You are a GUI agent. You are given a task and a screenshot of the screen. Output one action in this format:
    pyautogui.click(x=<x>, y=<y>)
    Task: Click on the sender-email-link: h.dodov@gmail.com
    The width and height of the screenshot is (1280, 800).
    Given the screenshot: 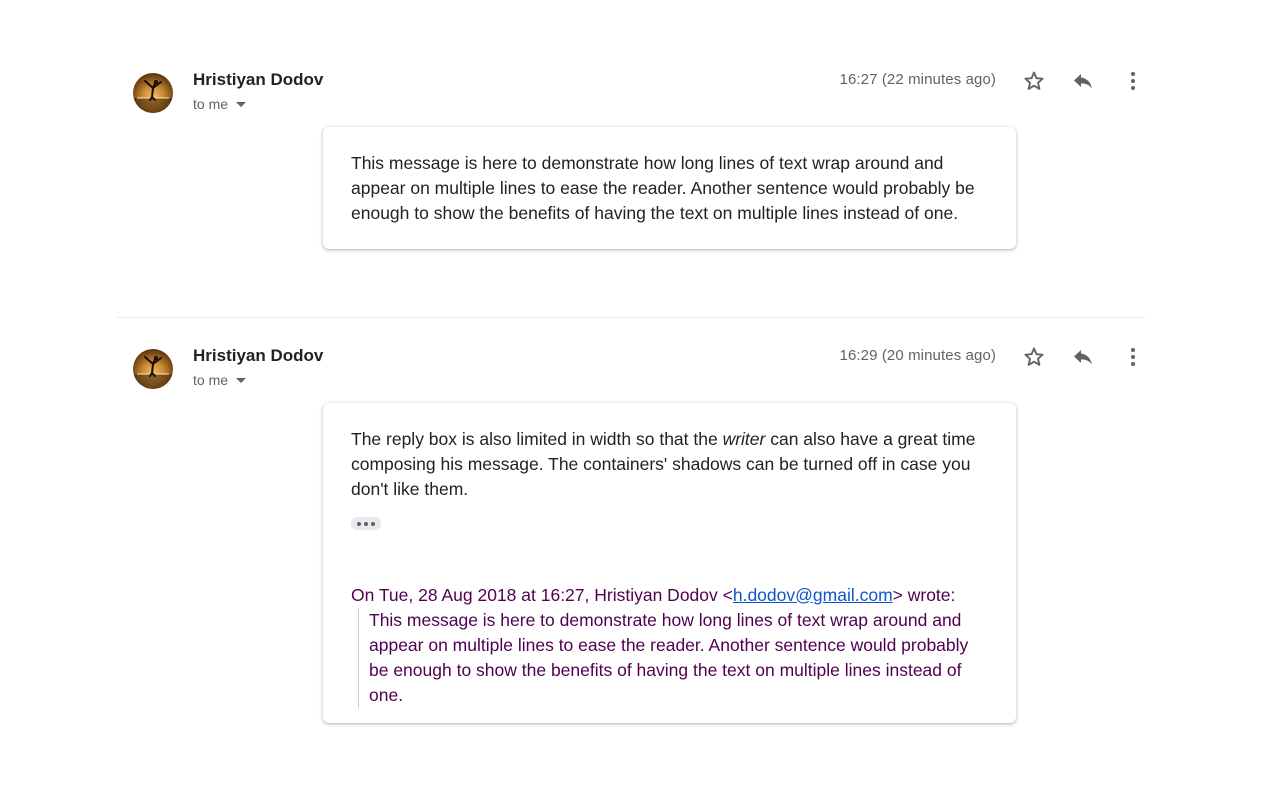 What is the action you would take?
    pyautogui.click(x=813, y=595)
    